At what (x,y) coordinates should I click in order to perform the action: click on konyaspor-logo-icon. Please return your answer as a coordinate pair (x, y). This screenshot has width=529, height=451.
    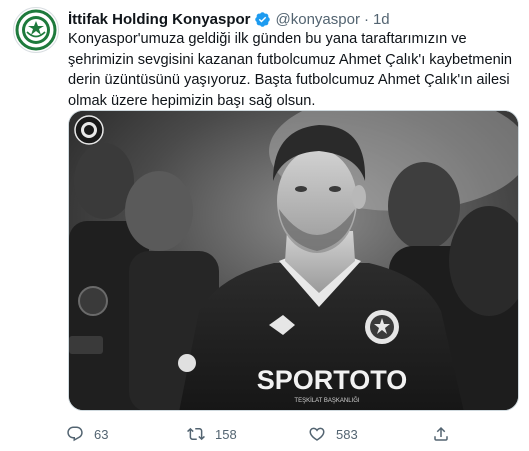
    Looking at the image, I should click on (36, 30).